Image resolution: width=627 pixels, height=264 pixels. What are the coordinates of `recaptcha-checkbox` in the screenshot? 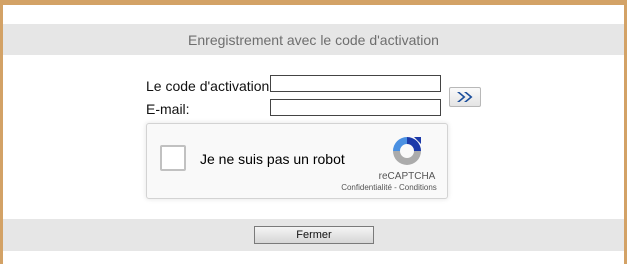 It's located at (173, 158).